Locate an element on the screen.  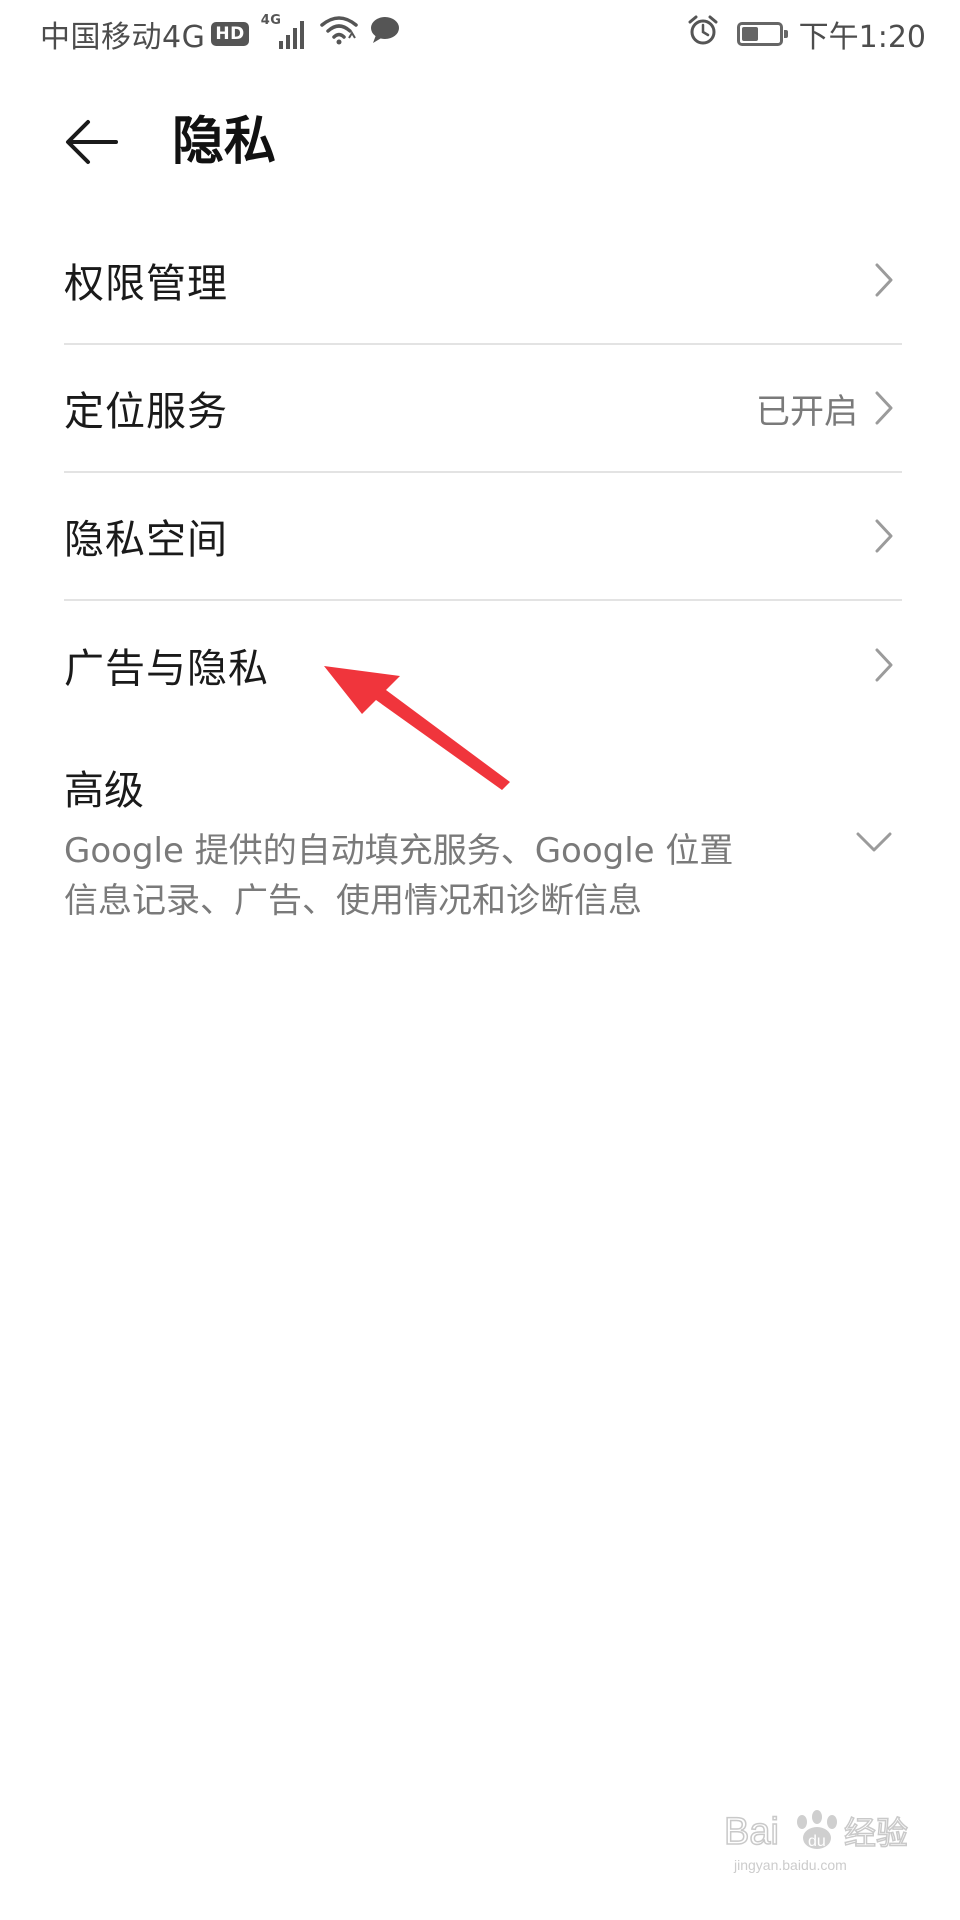
carrier-name: 中国移动4G is located at coordinates (123, 37).